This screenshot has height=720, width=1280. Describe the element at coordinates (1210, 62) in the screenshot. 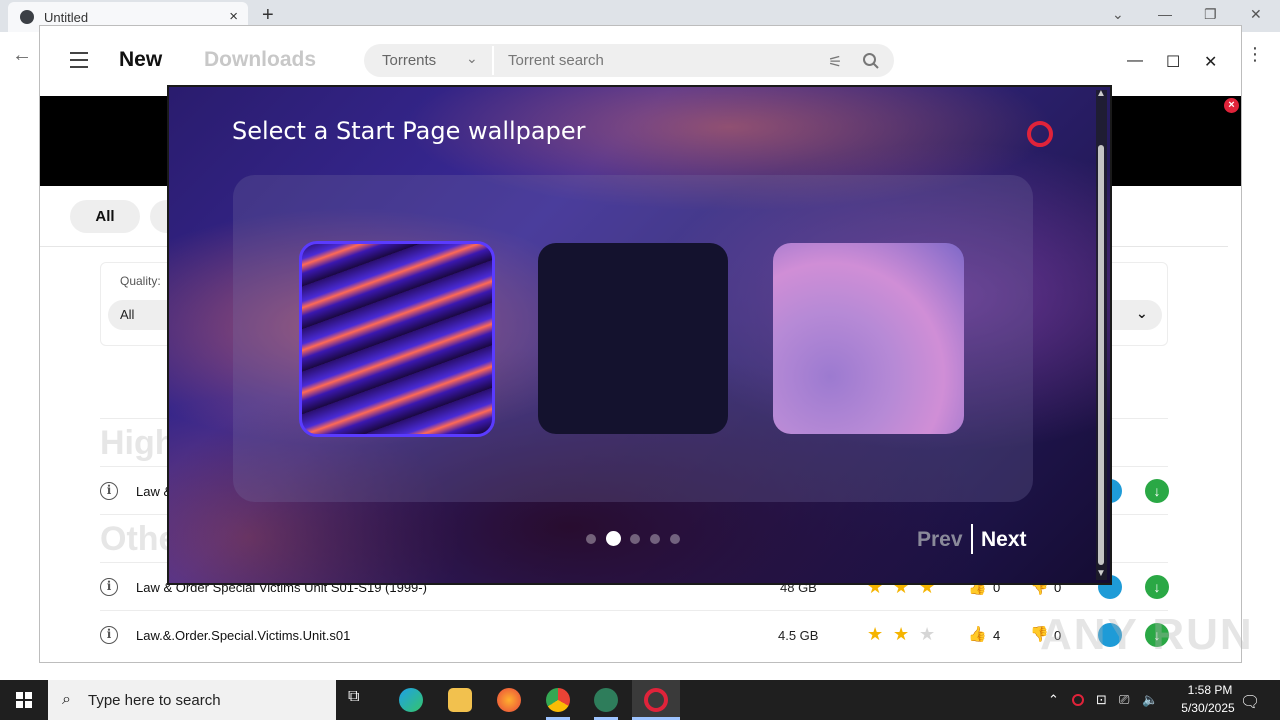

I see `app-close-icon: ✕` at that location.